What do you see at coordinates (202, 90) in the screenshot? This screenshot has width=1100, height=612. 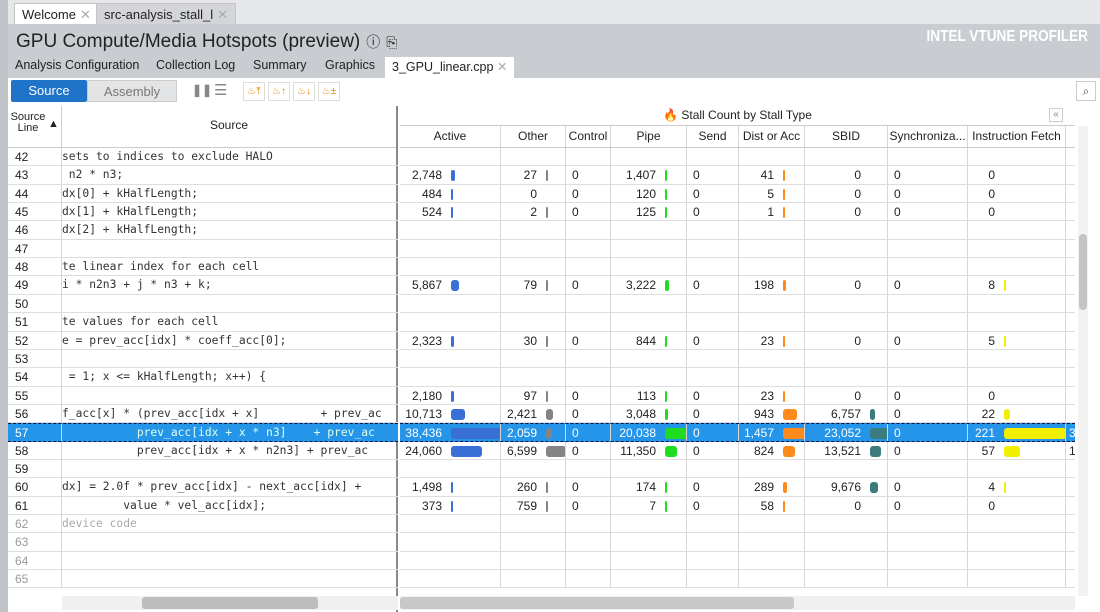 I see `split-vertical-icon: ❚❚` at bounding box center [202, 90].